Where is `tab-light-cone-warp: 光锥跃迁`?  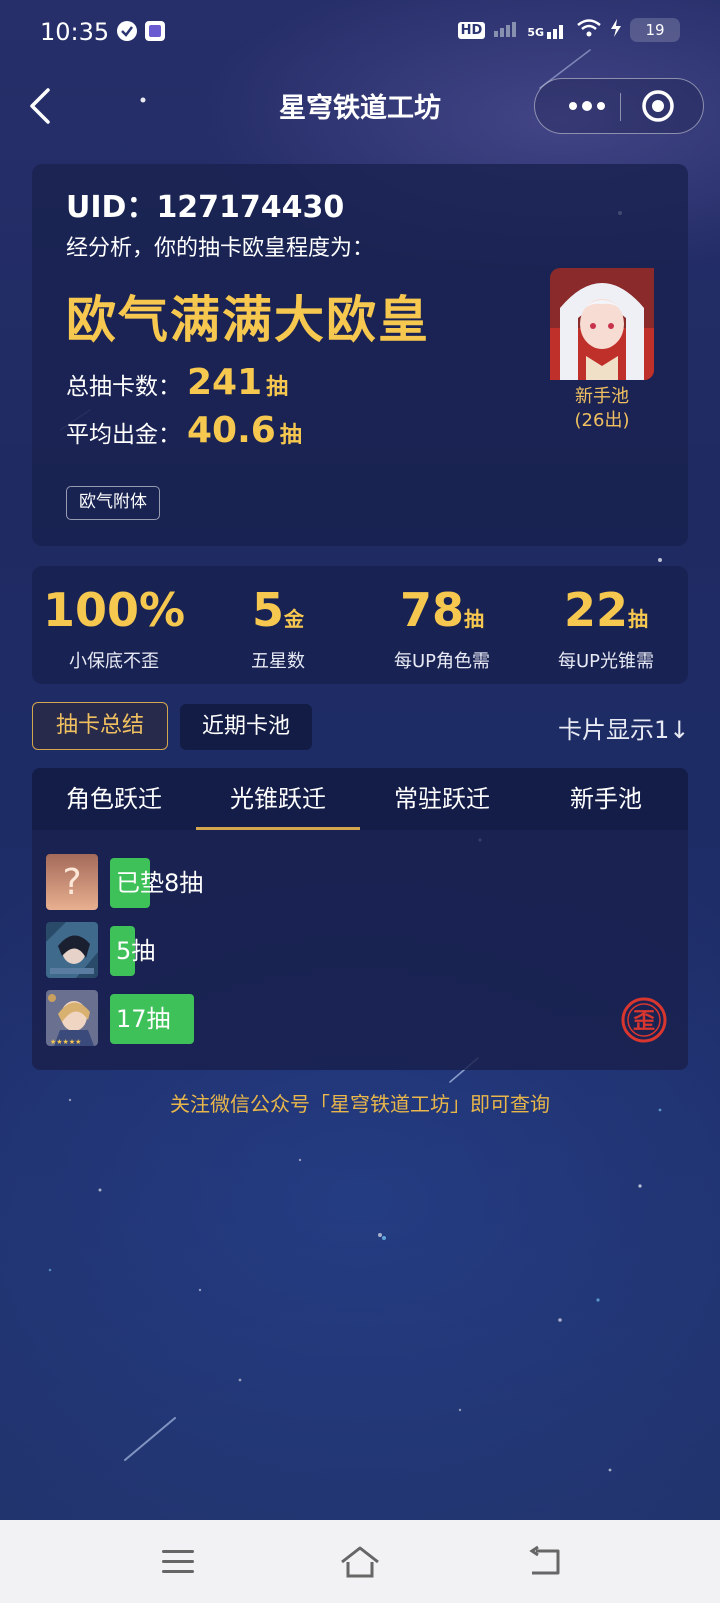
tab-light-cone-warp: 光锥跃迁 is located at coordinates (278, 799).